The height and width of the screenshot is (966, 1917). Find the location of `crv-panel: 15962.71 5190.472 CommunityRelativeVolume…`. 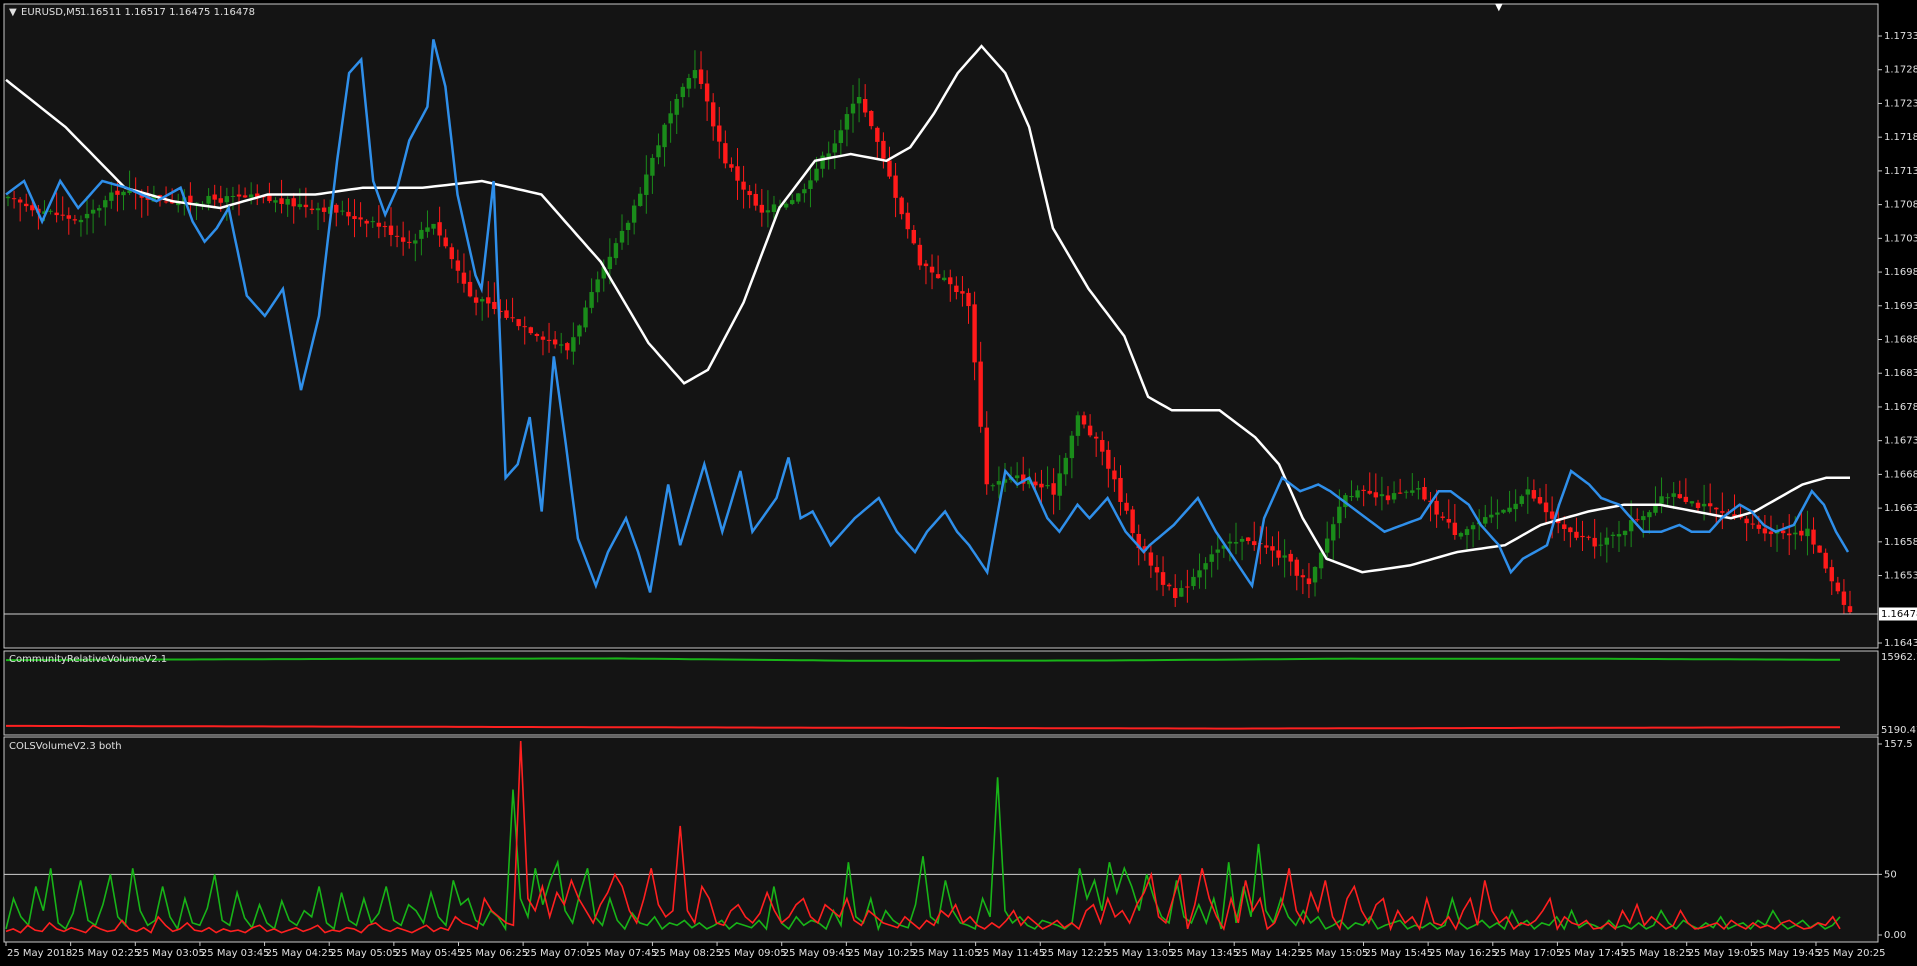

crv-panel: 15962.71 5190.472 CommunityRelativeVolume… is located at coordinates (960, 693).